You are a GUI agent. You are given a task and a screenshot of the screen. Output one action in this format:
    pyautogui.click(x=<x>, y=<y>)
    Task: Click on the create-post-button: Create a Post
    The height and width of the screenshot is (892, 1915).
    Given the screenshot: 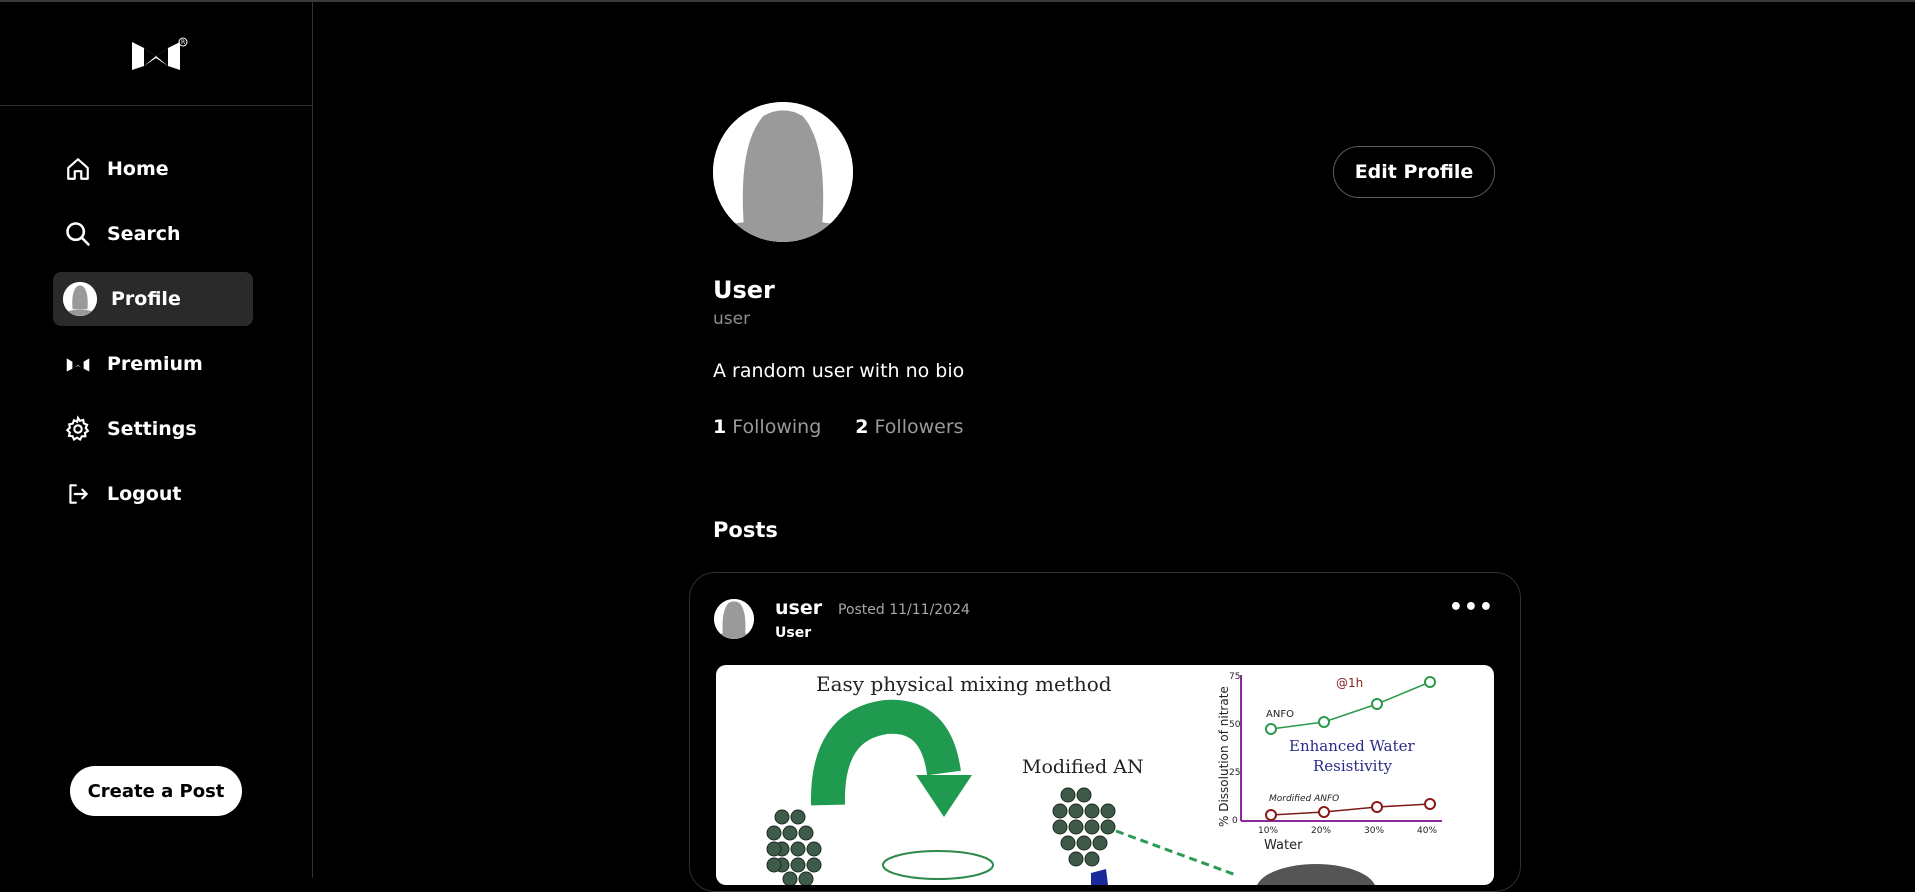 What is the action you would take?
    pyautogui.click(x=156, y=791)
    